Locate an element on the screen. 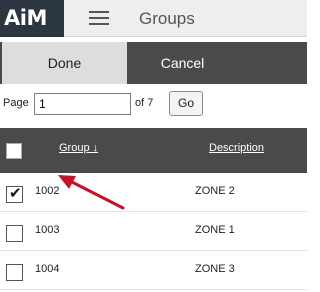 The width and height of the screenshot is (320, 292). description-cell: ZONE 1 is located at coordinates (215, 230).